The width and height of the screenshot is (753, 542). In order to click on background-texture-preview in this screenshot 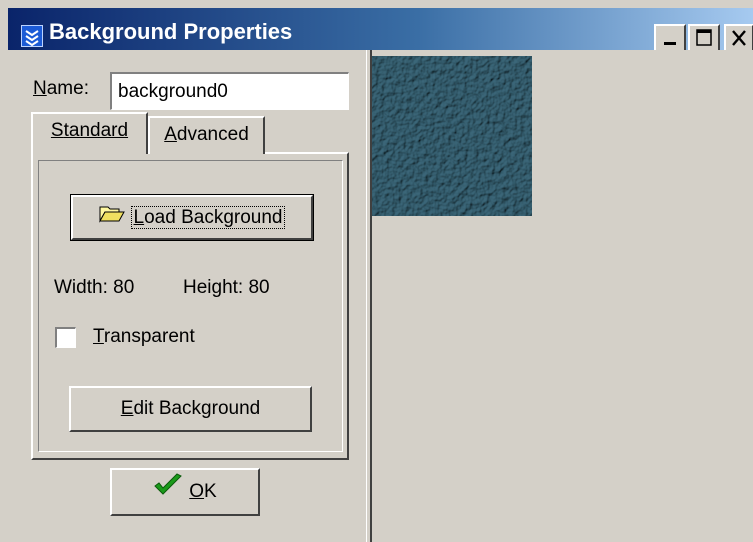, I will do `click(452, 136)`.